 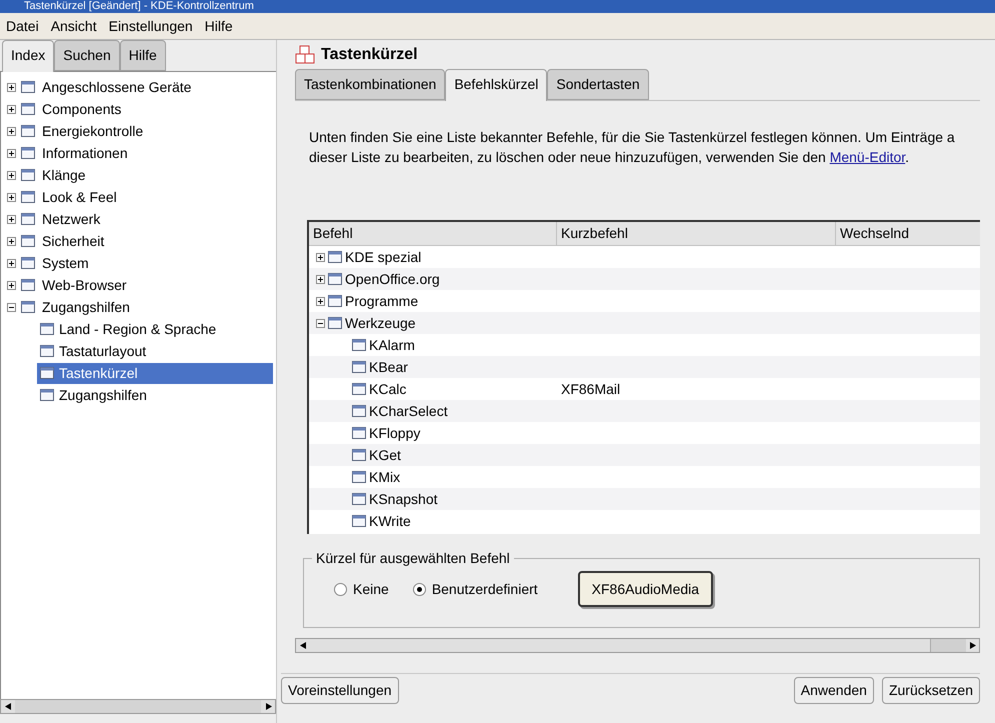 I want to click on dialog-button: Zurücksetzen, so click(x=931, y=690).